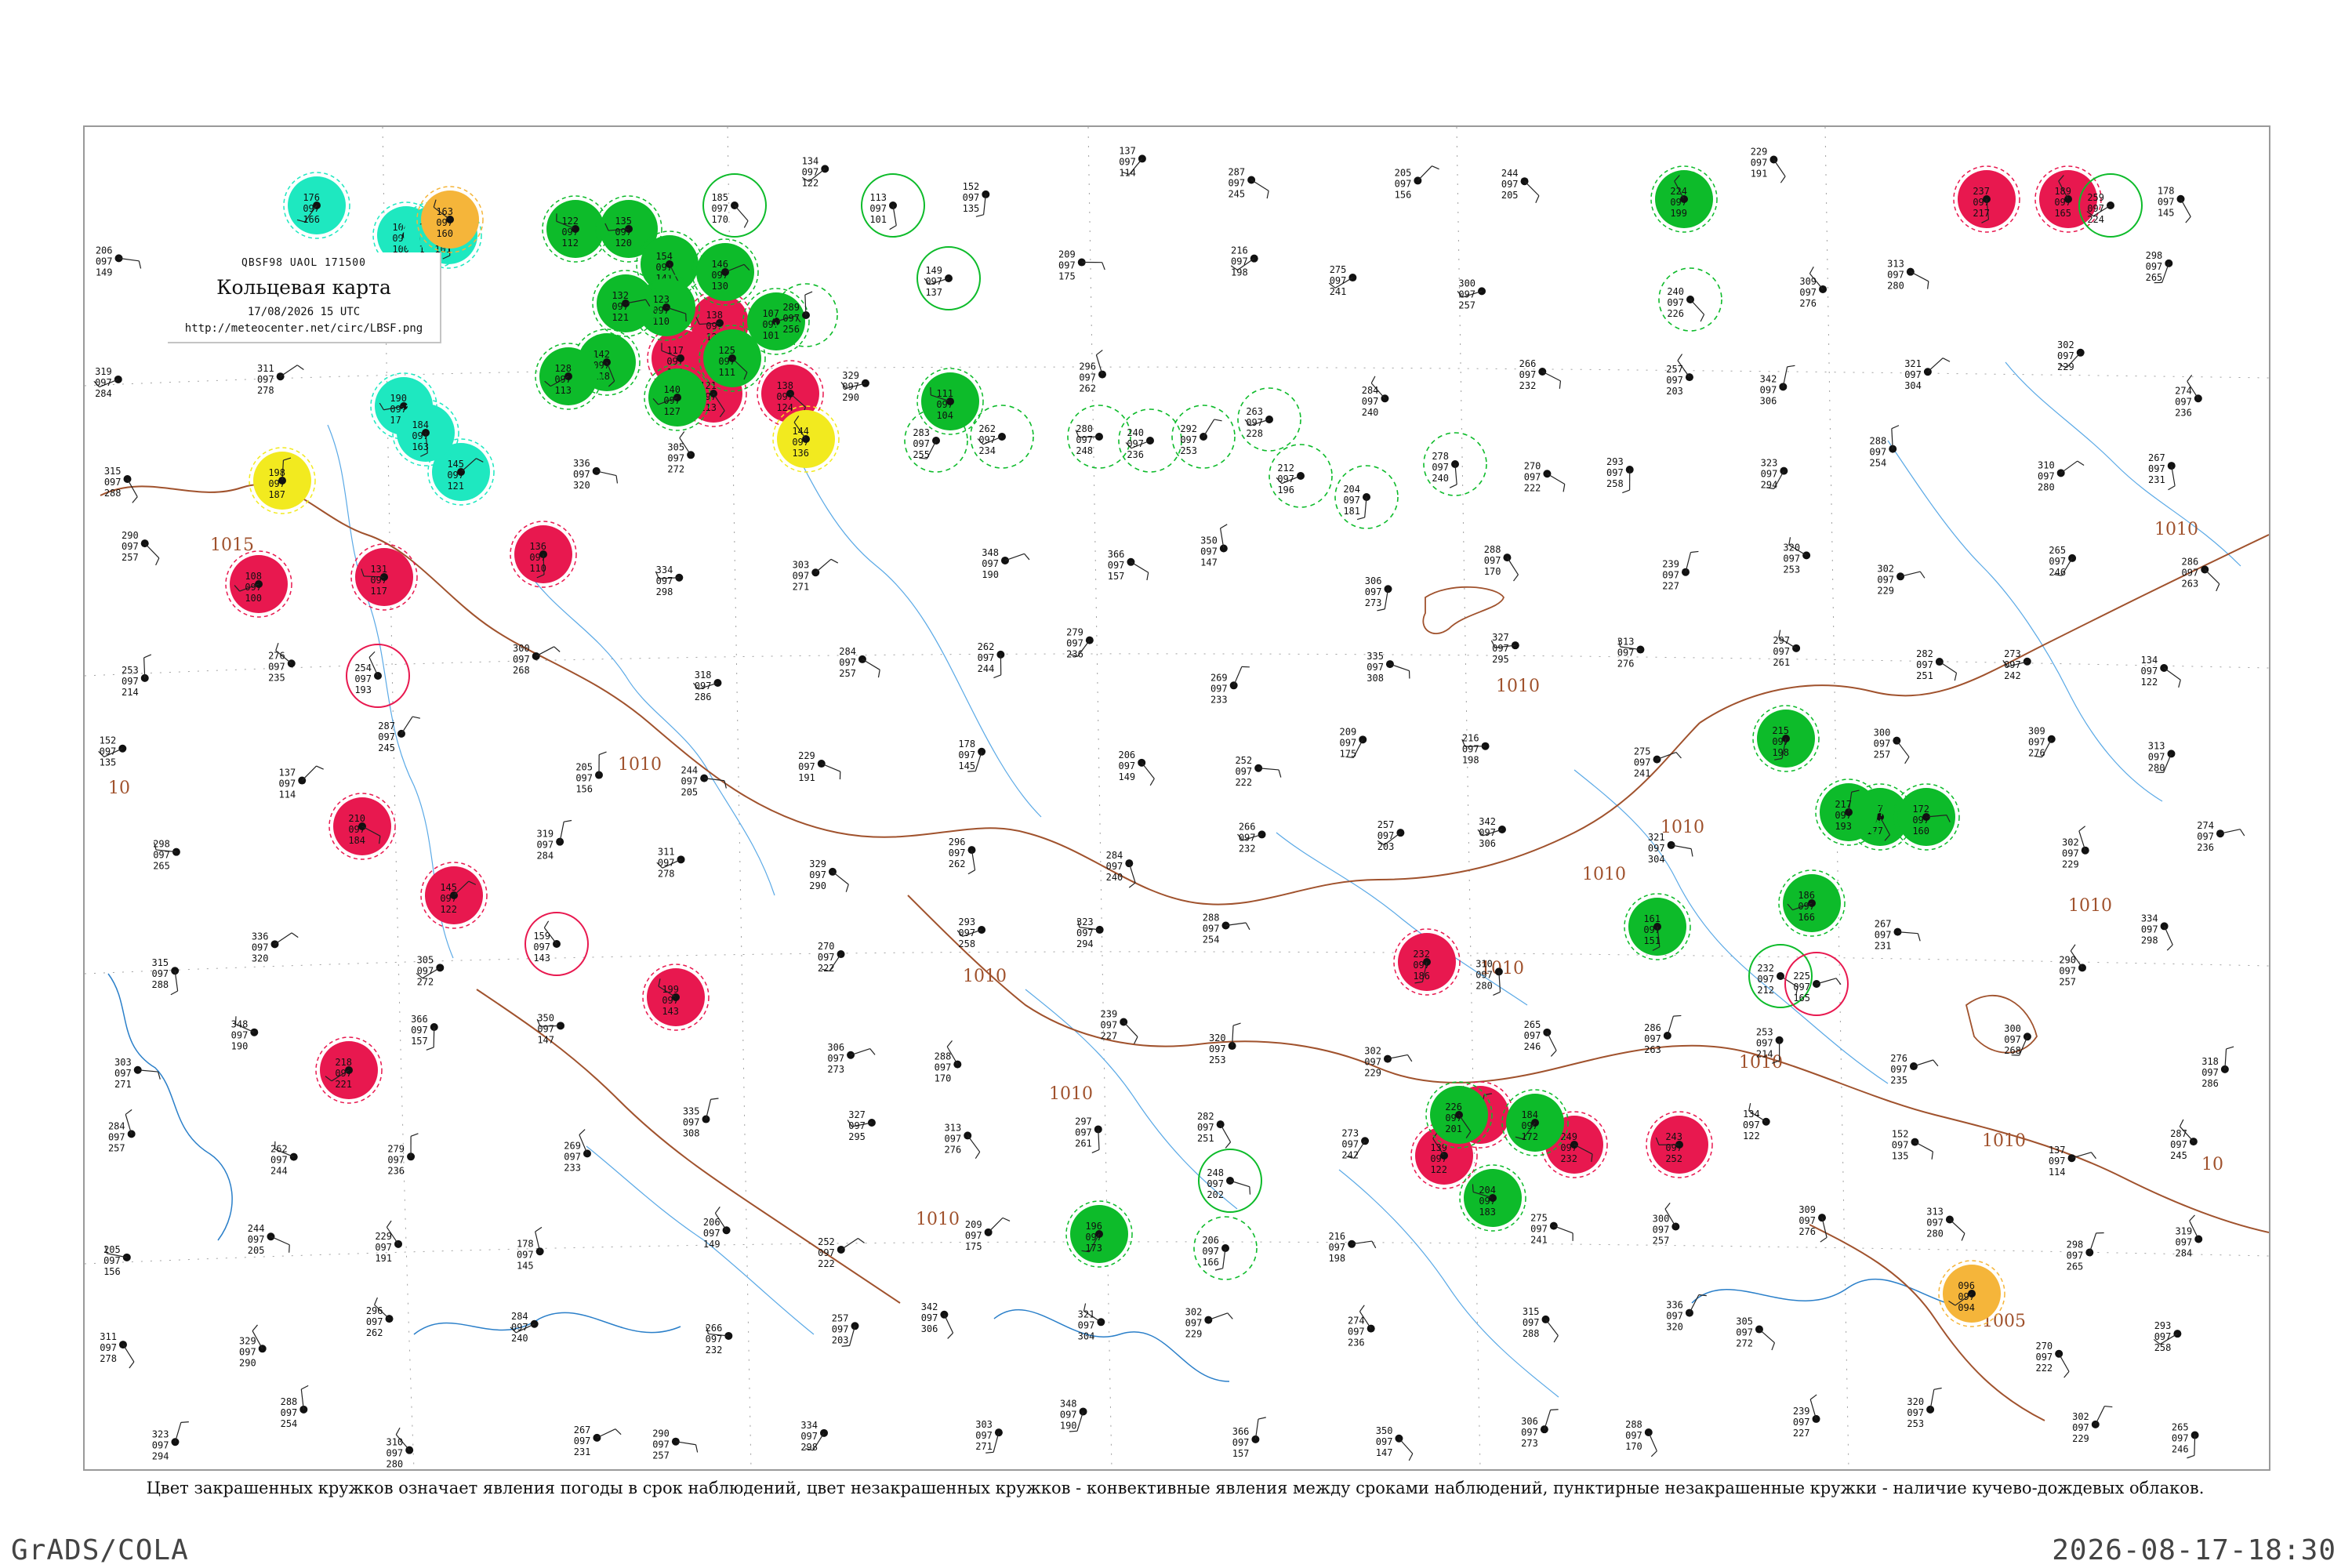 This screenshot has height=1568, width=2352. I want to click on station-plain: 323097294, so click(1774, 474).